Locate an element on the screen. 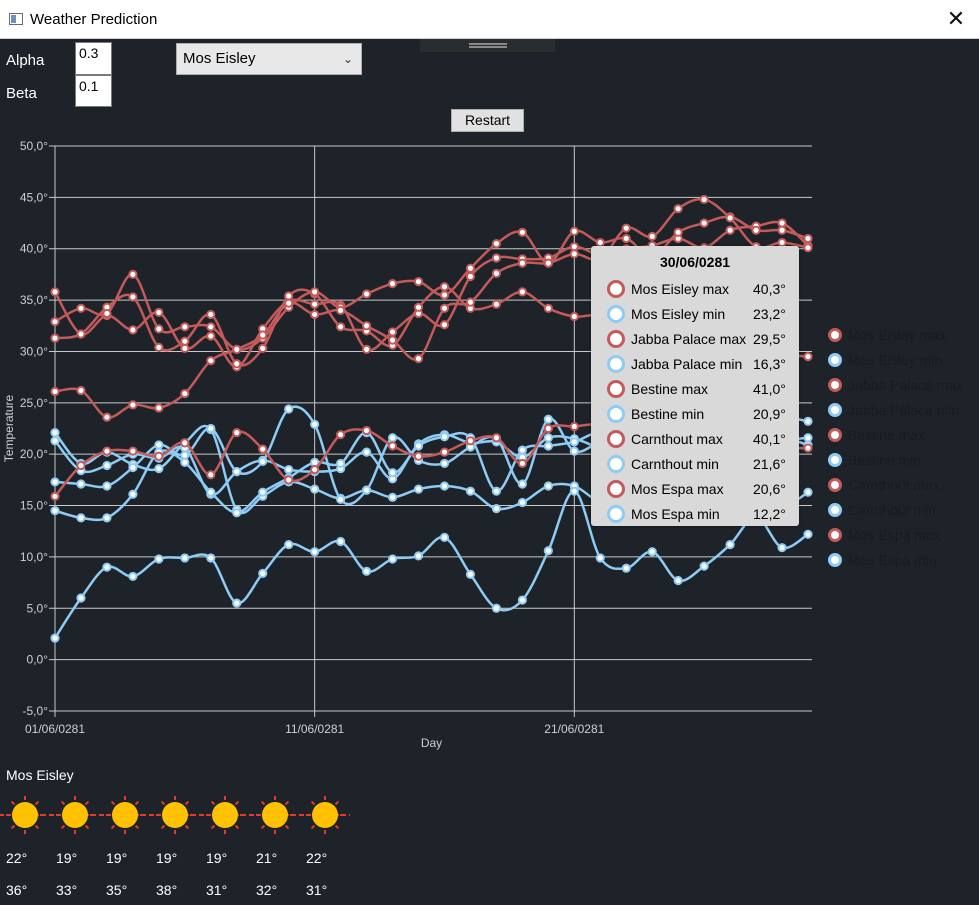 The width and height of the screenshot is (979, 905). beta-label: Beta is located at coordinates (21, 93).